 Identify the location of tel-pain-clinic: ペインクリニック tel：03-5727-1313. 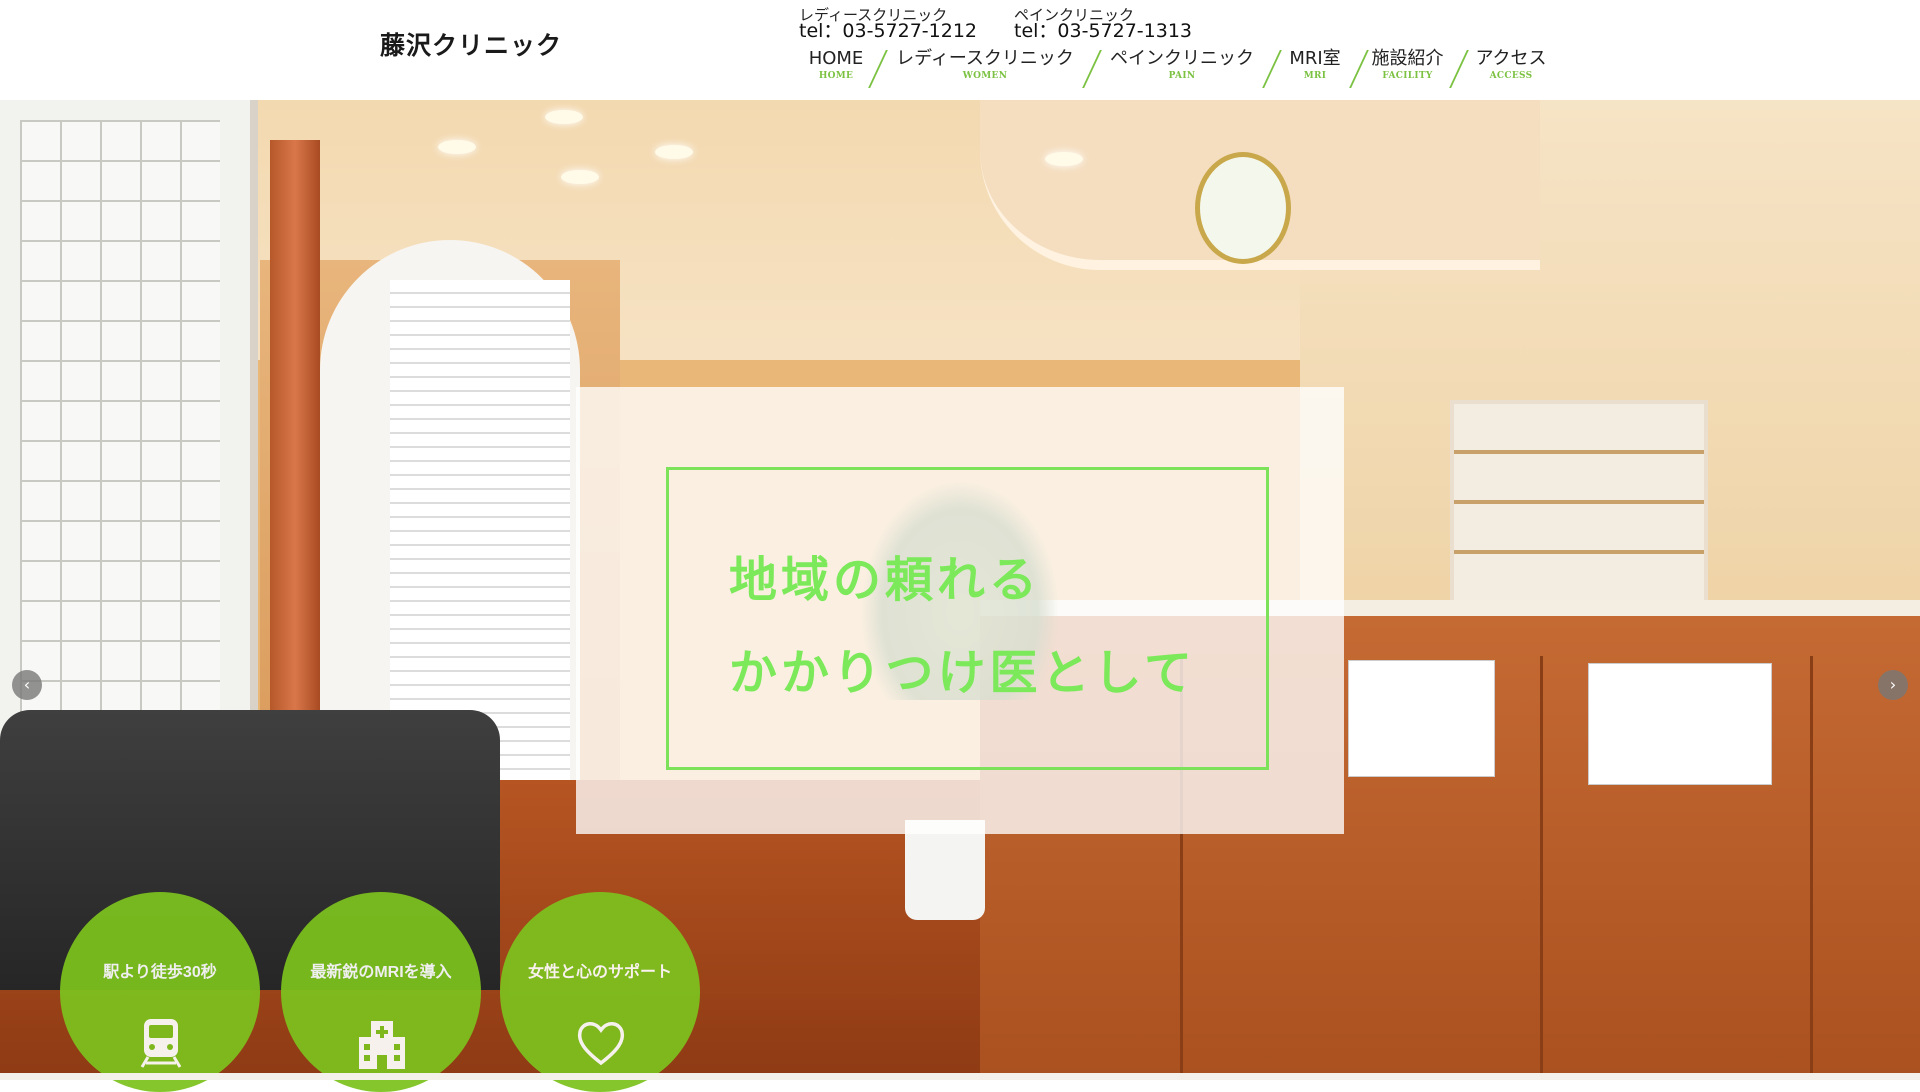
(1103, 24).